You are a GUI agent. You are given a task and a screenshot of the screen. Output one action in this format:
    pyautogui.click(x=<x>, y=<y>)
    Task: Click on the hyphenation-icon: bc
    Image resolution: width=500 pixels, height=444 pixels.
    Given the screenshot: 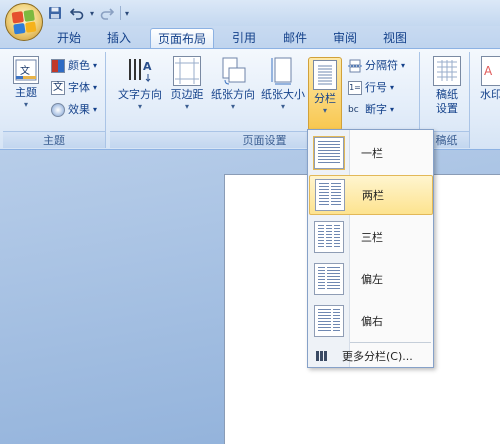 What is the action you would take?
    pyautogui.click(x=353, y=110)
    